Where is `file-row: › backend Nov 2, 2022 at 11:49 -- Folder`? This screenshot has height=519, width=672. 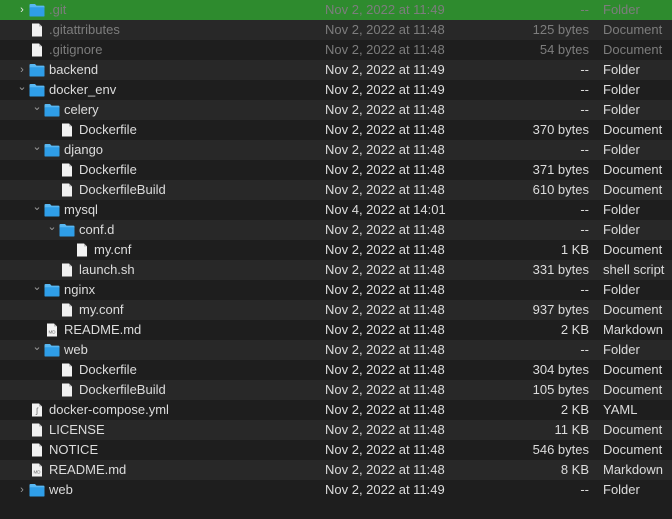
file-row: › backend Nov 2, 2022 at 11:49 -- Folder is located at coordinates (336, 70).